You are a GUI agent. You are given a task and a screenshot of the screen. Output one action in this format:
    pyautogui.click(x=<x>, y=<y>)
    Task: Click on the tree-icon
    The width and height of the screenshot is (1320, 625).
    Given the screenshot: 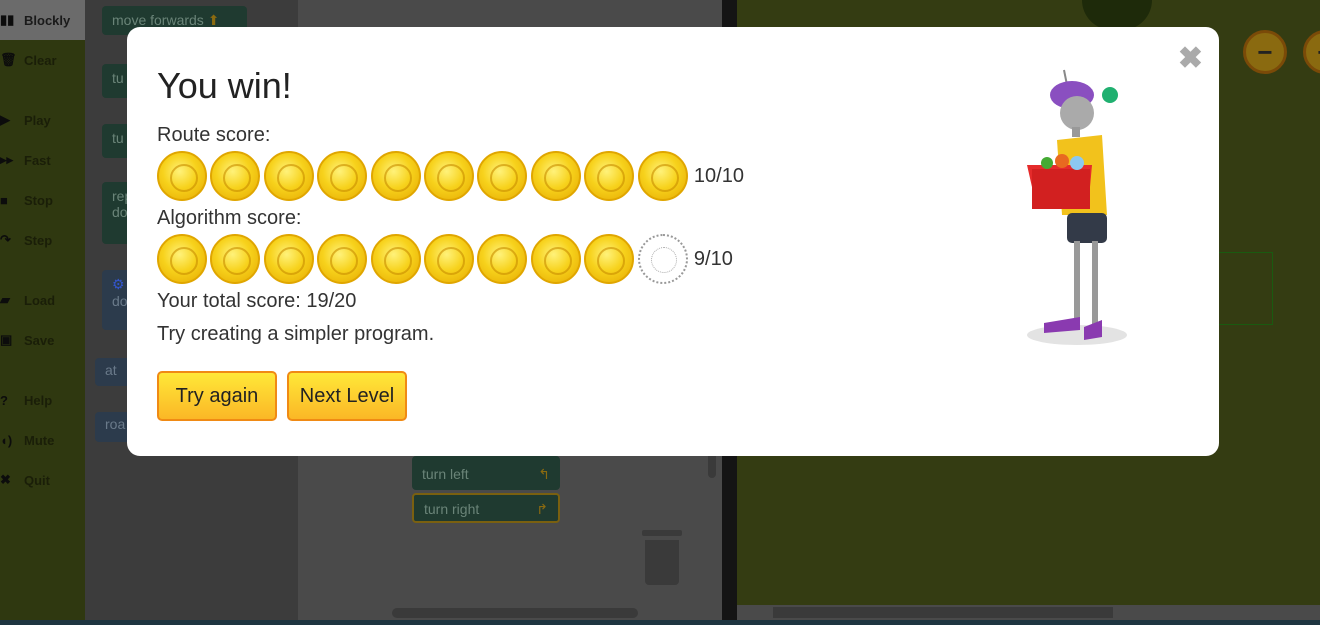 What is the action you would take?
    pyautogui.click(x=1117, y=15)
    